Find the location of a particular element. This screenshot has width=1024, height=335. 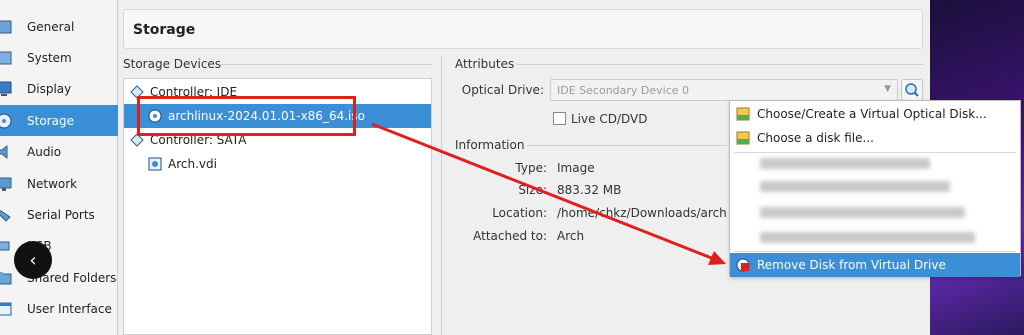

sidebar-item-network: Network is located at coordinates (59, 183).